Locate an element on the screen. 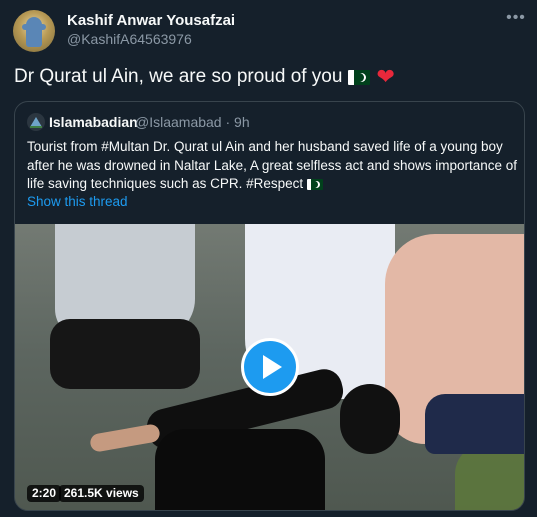  pakistan-flag-icon is located at coordinates (359, 77).